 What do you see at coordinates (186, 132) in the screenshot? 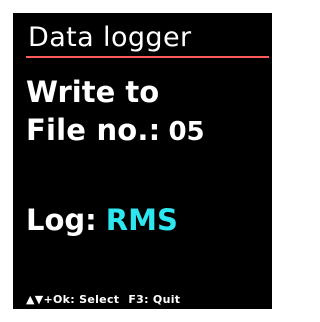
I see `file-number-value: 05` at bounding box center [186, 132].